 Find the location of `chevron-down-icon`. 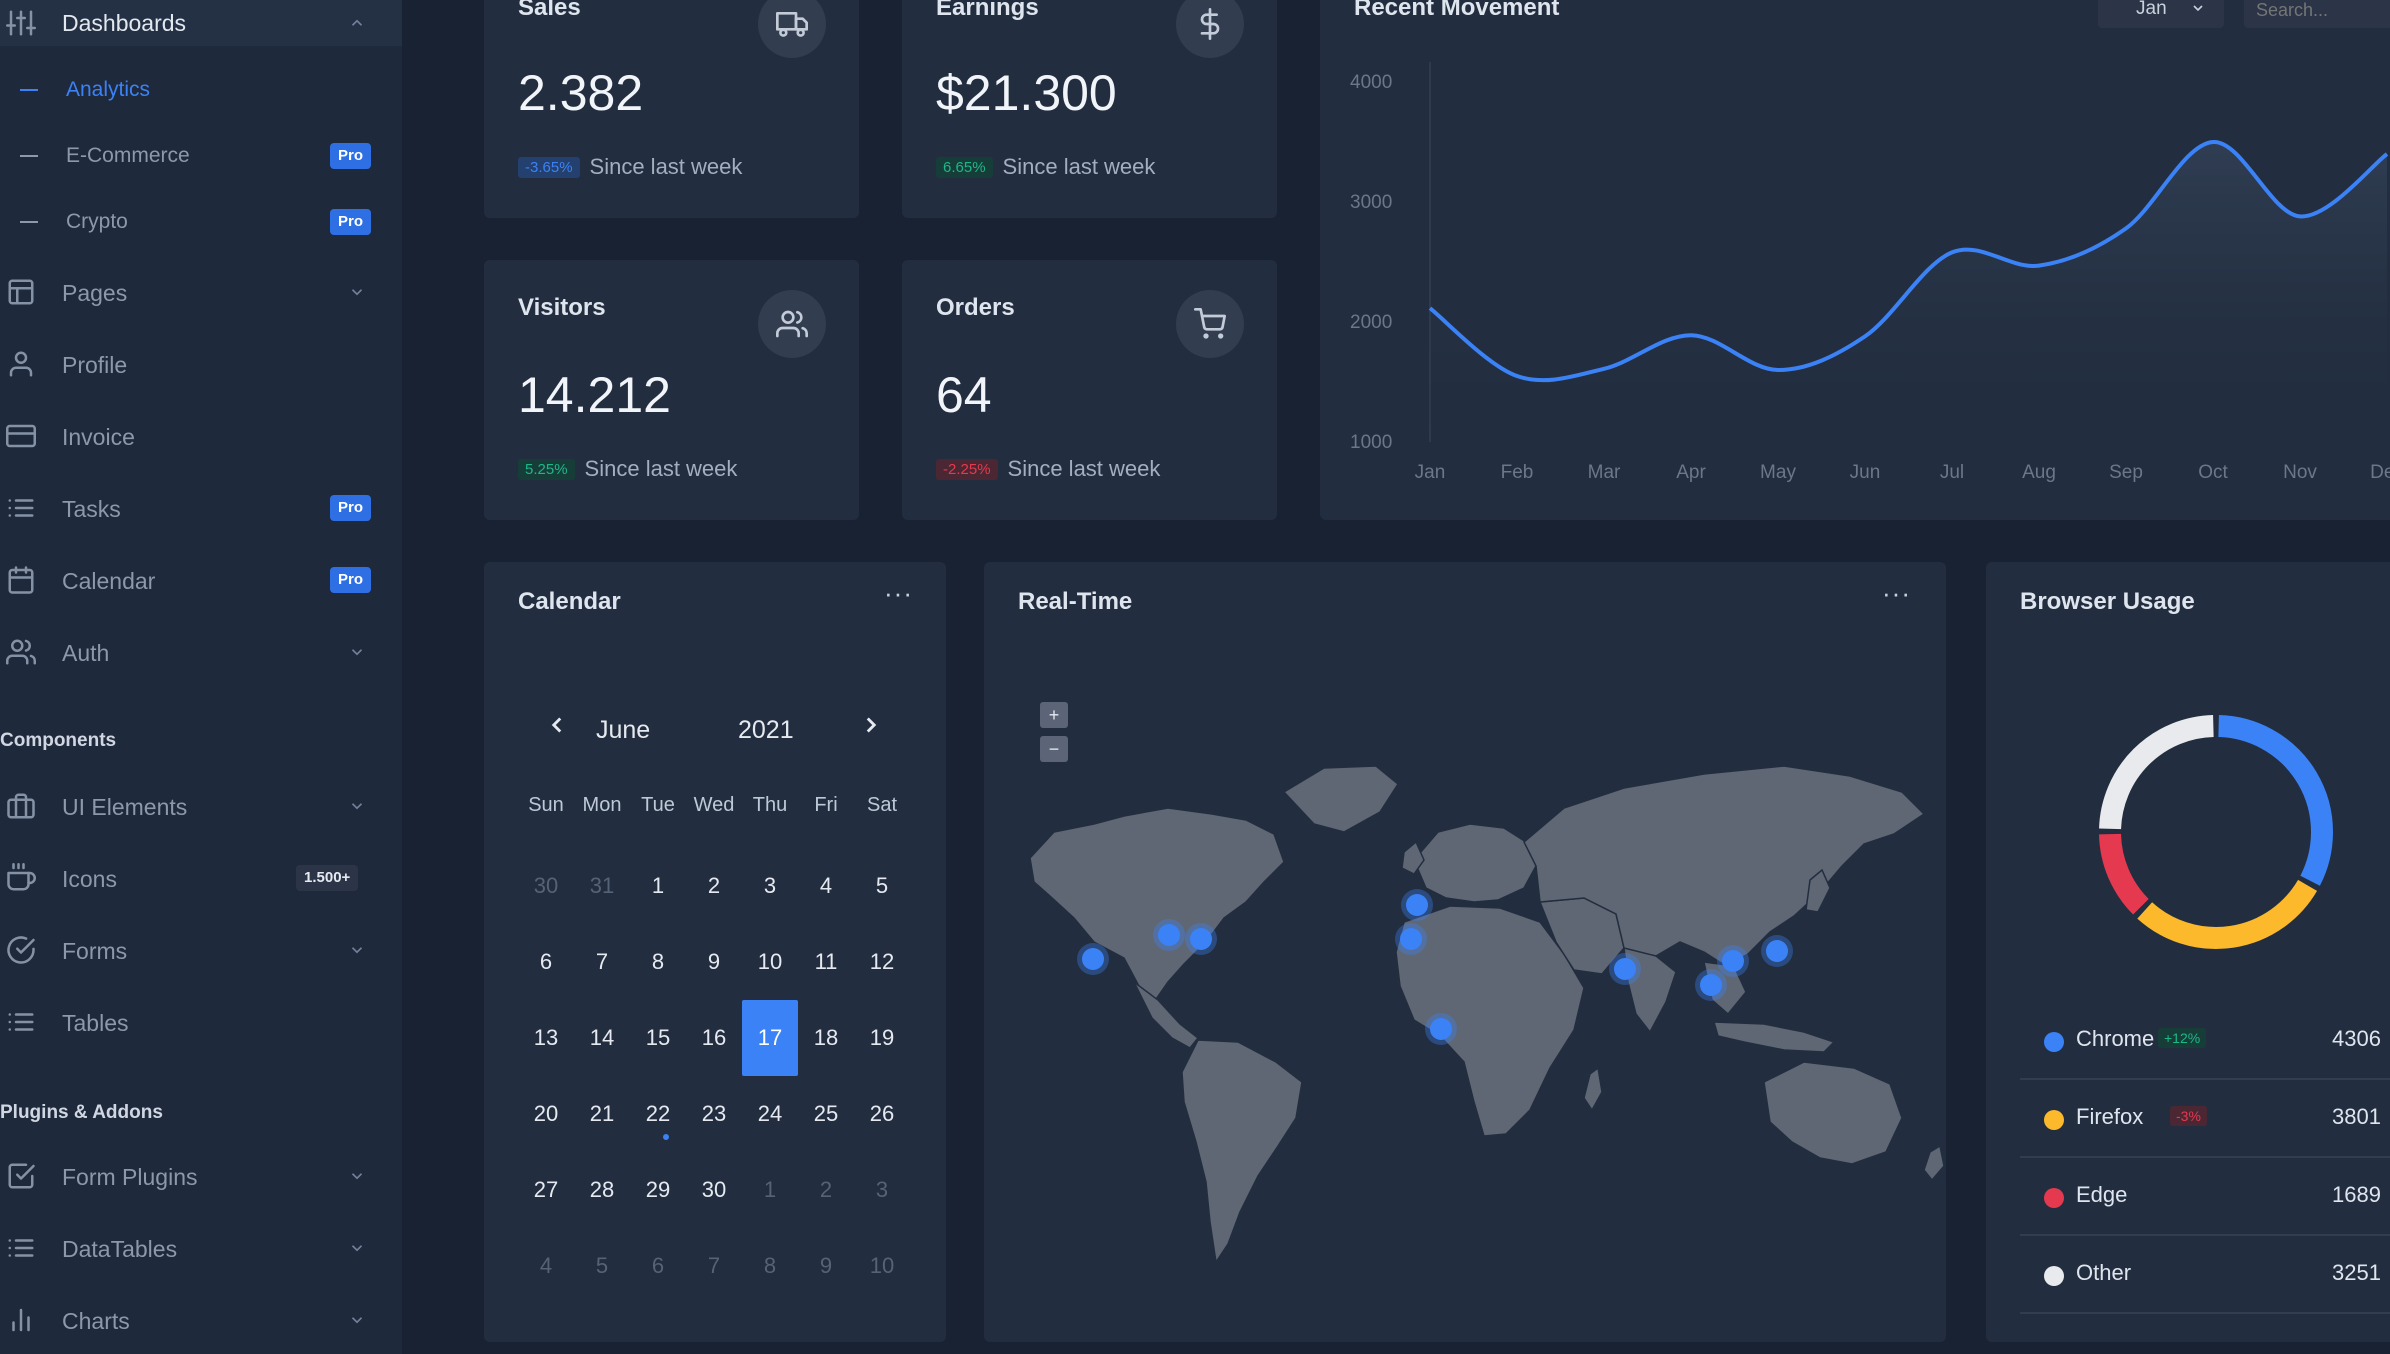

chevron-down-icon is located at coordinates (357, 1320).